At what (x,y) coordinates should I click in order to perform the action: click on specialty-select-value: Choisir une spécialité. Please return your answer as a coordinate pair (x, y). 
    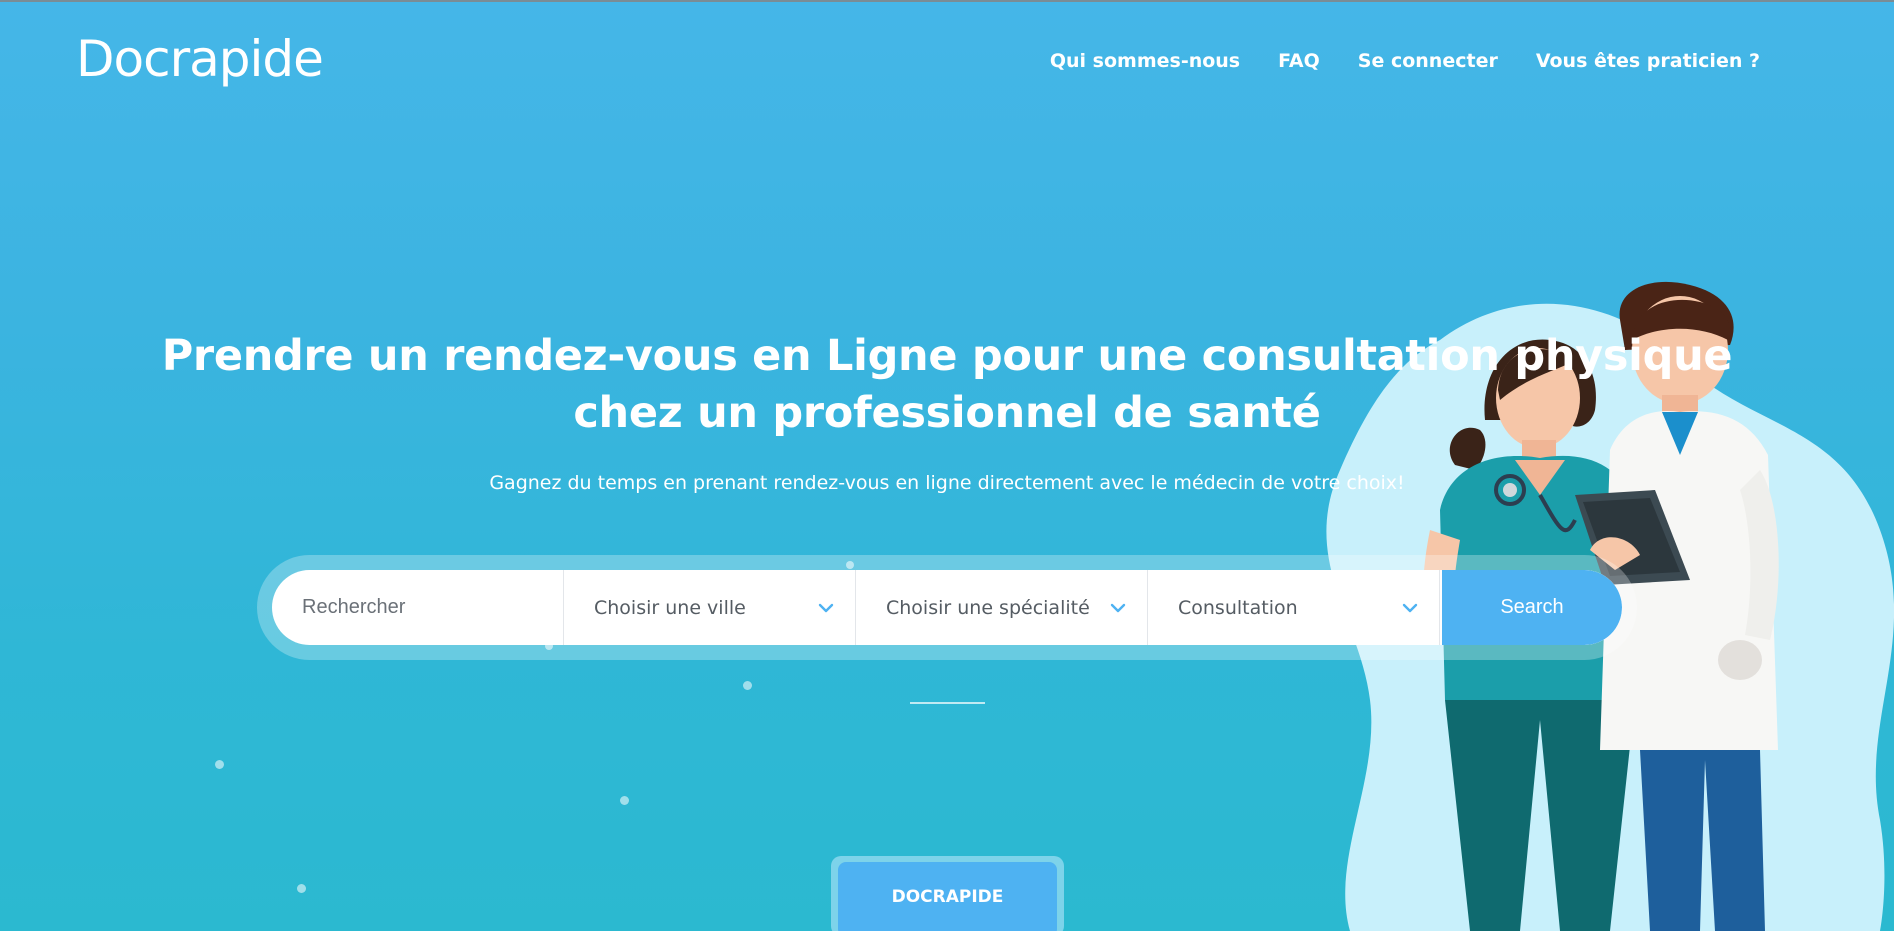
    Looking at the image, I should click on (988, 607).